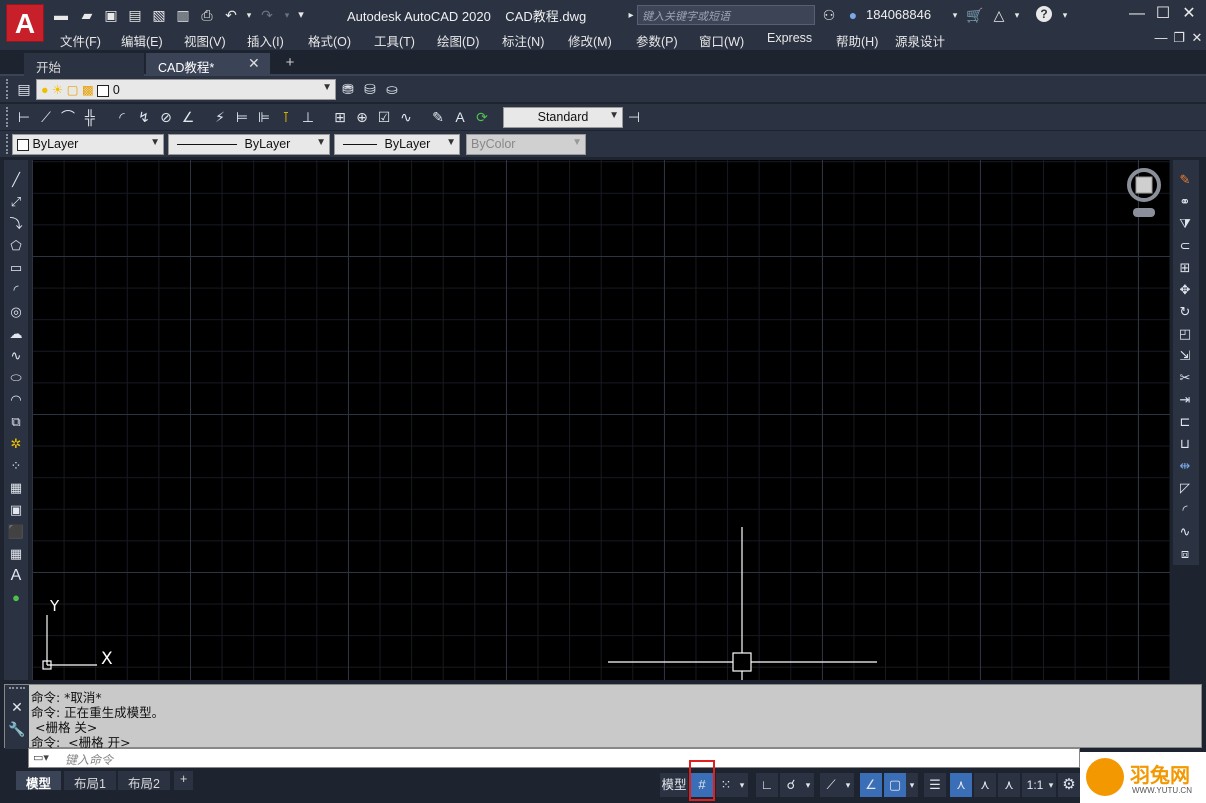 Image resolution: width=1206 pixels, height=803 pixels. What do you see at coordinates (340, 117) in the screenshot?
I see `tolerance-icon: ⊞` at bounding box center [340, 117].